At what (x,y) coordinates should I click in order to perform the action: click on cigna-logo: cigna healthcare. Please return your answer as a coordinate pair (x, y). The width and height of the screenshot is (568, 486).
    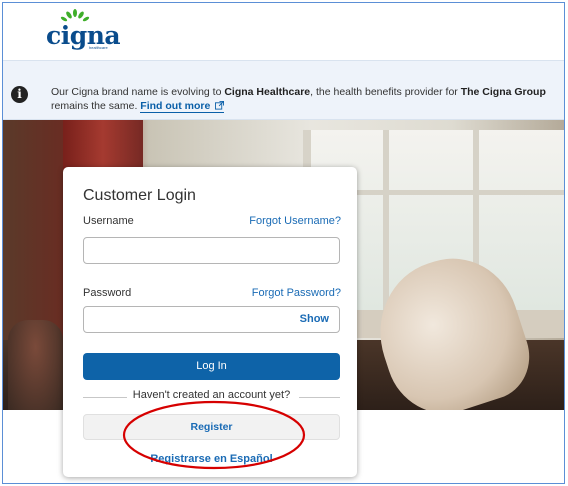
    Looking at the image, I should click on (86, 31).